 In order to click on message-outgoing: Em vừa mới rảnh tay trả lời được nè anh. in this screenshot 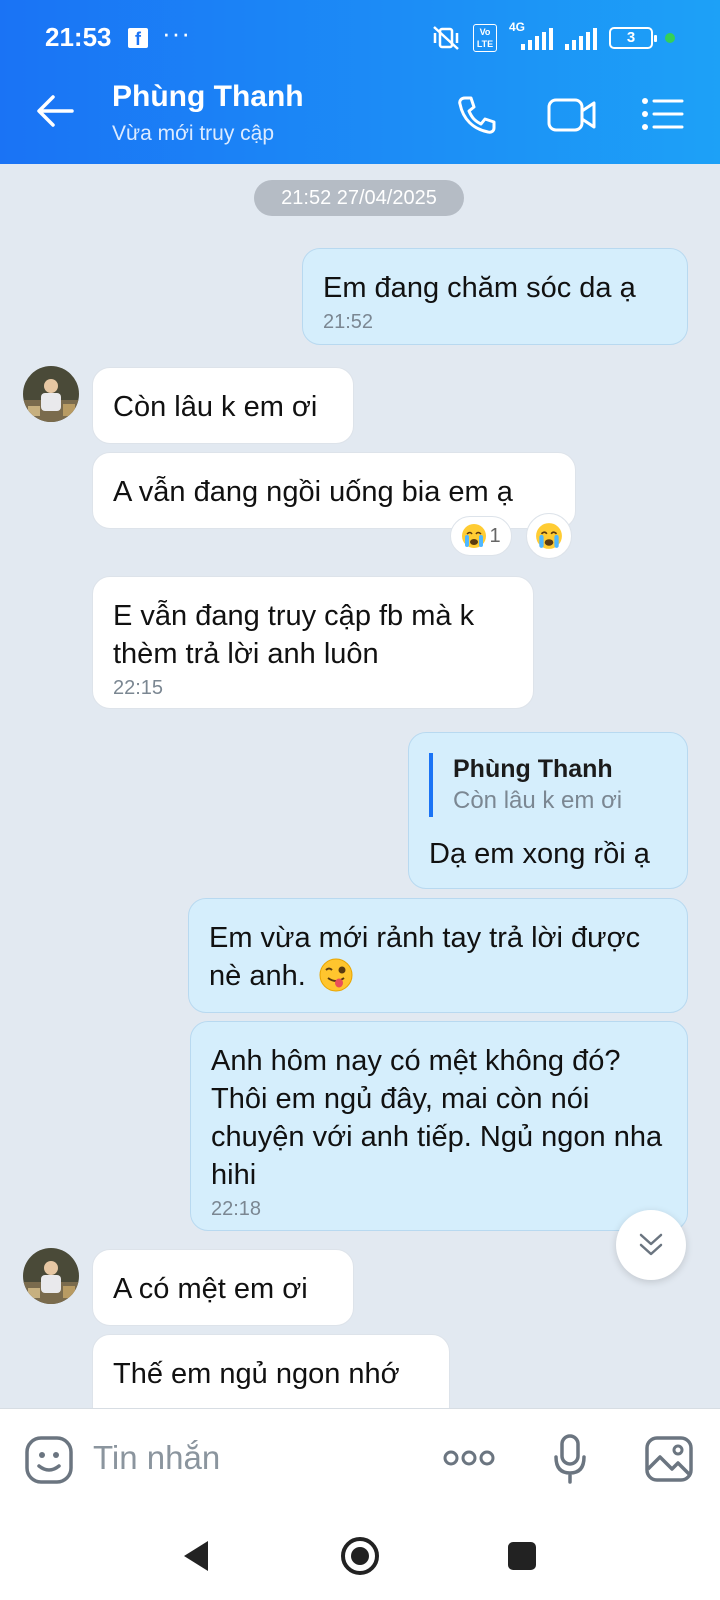, I will do `click(438, 955)`.